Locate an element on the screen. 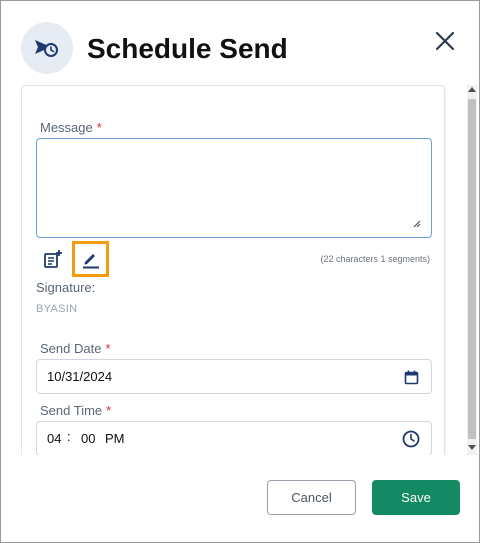  send-time-label: Send Time * is located at coordinates (76, 410).